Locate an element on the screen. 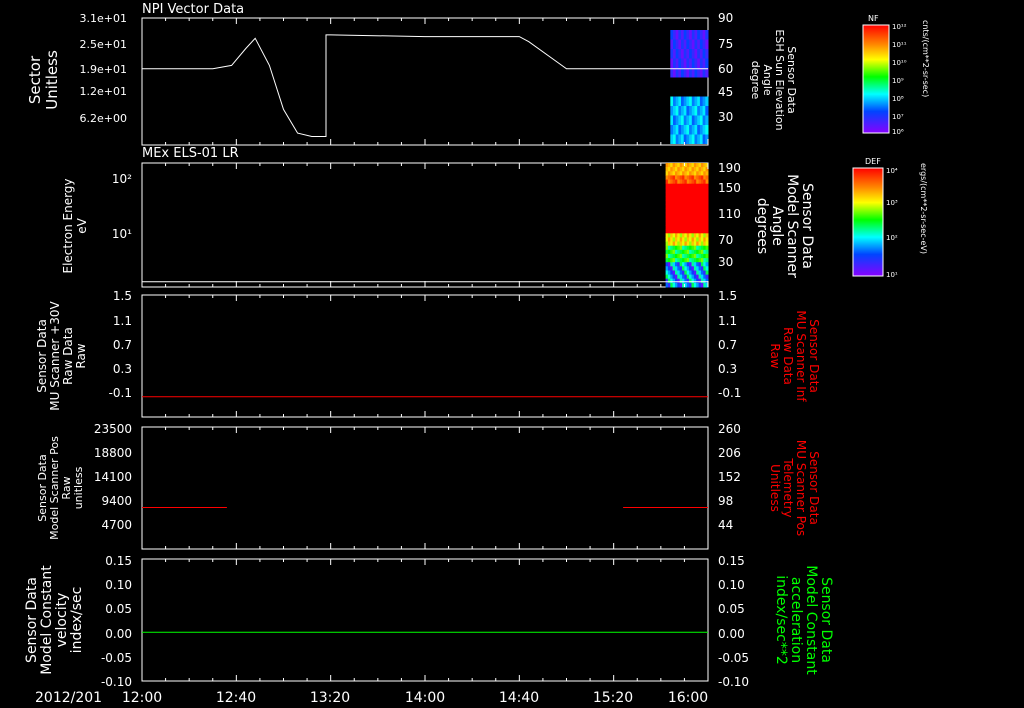  p4-ytick-right-3: 98 is located at coordinates (725, 501).